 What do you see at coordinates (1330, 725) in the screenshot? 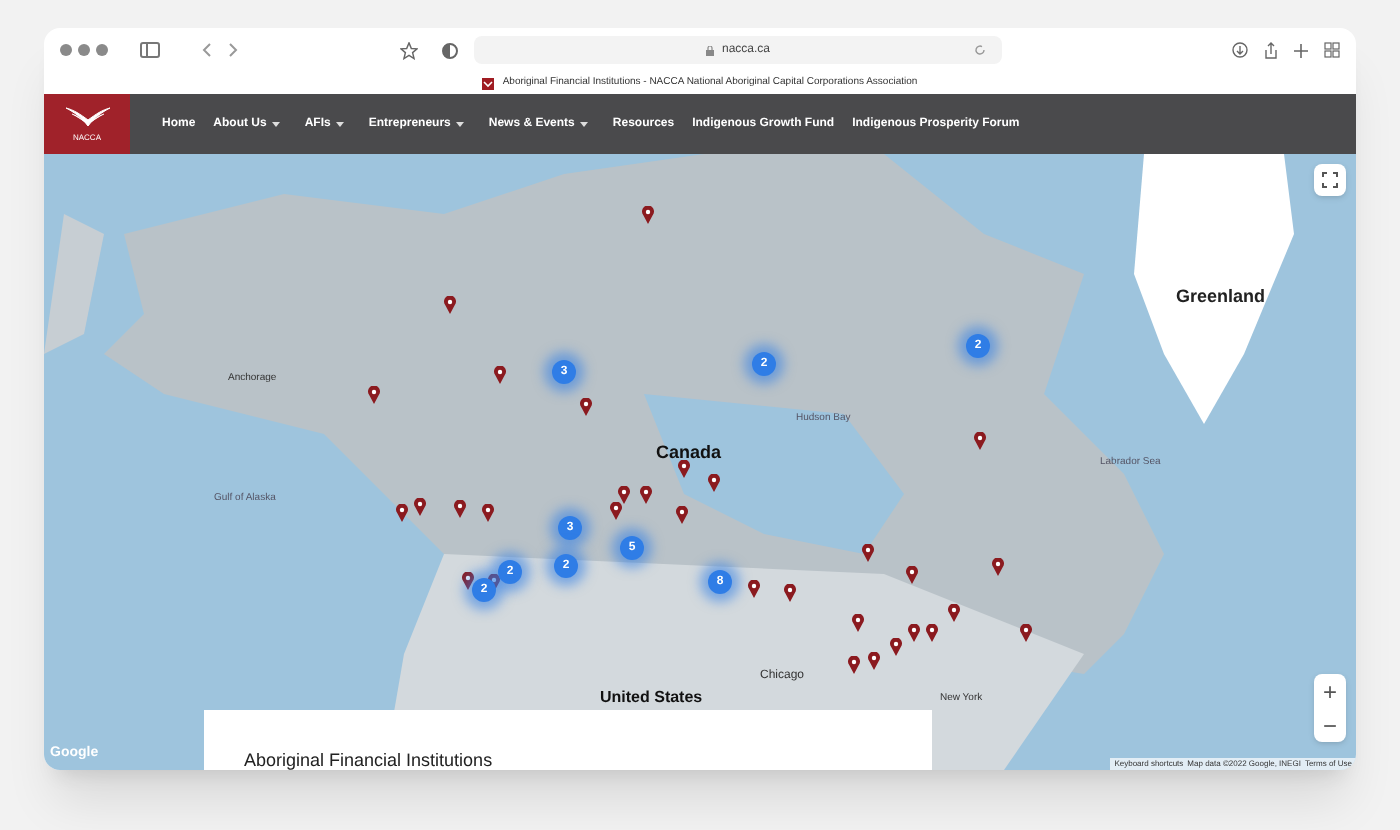
I see `zoom-out-button: −` at bounding box center [1330, 725].